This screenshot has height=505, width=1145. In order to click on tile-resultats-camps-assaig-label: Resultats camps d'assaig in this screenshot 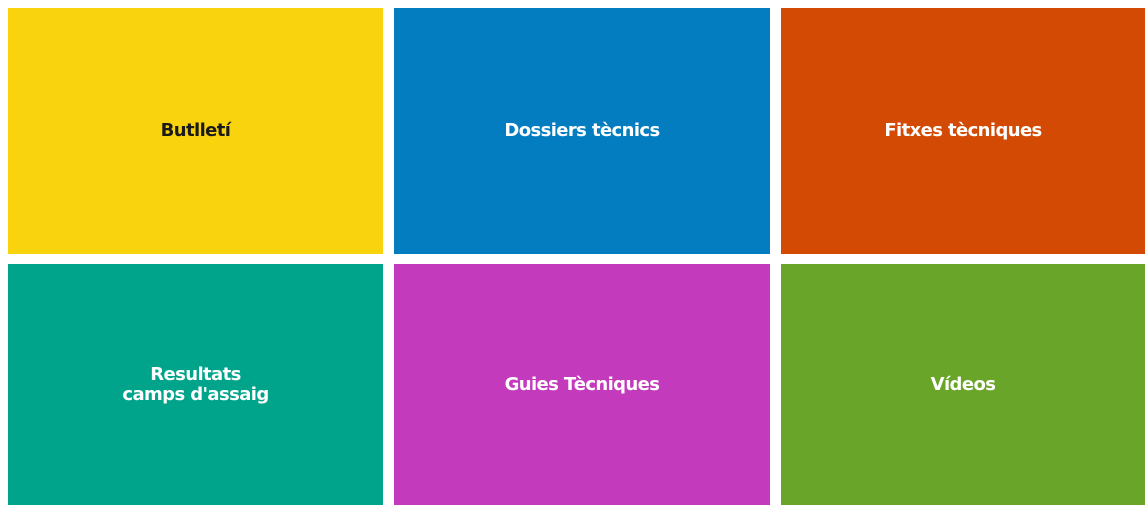, I will do `click(195, 384)`.